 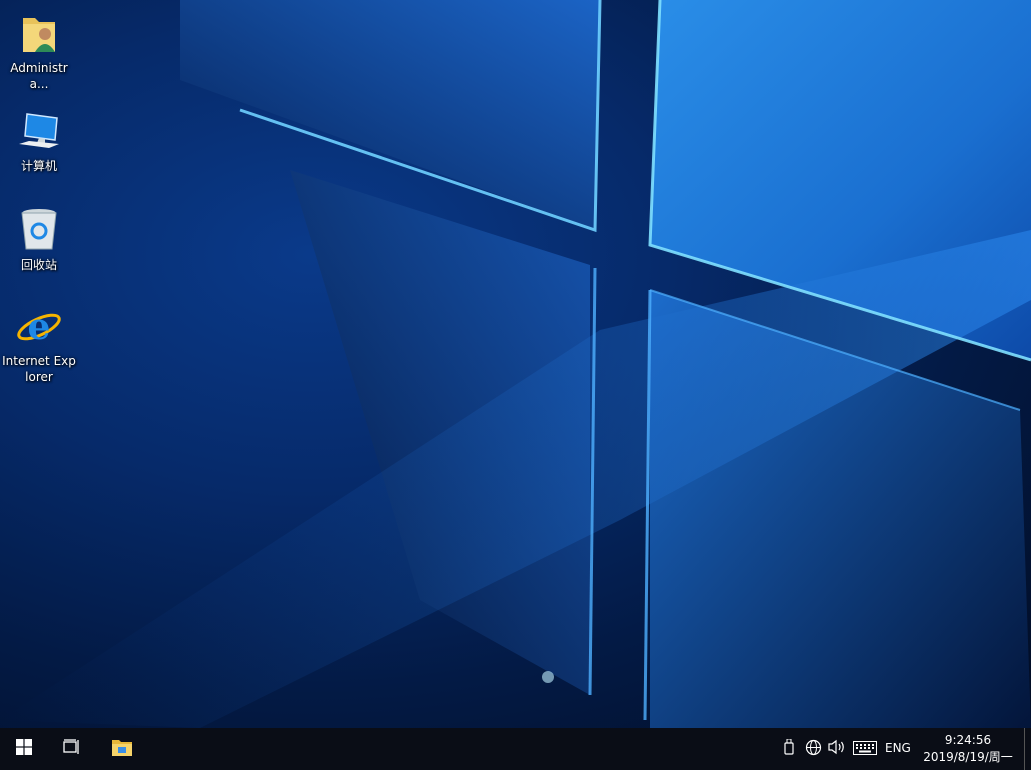 What do you see at coordinates (515, 749) in the screenshot?
I see `taskbar: ENG 9:24:56 2019/8/19/周一` at bounding box center [515, 749].